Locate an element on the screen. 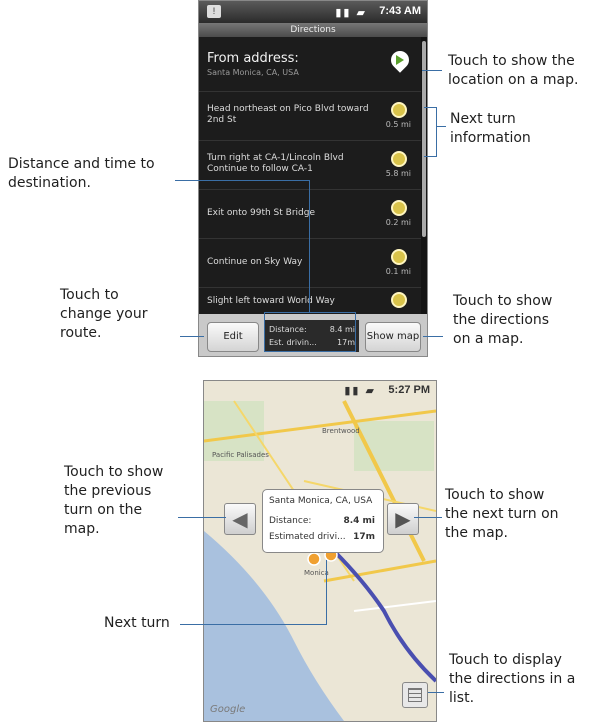 The height and width of the screenshot is (722, 593). direction-step: Slight left toward World Way is located at coordinates (310, 301).